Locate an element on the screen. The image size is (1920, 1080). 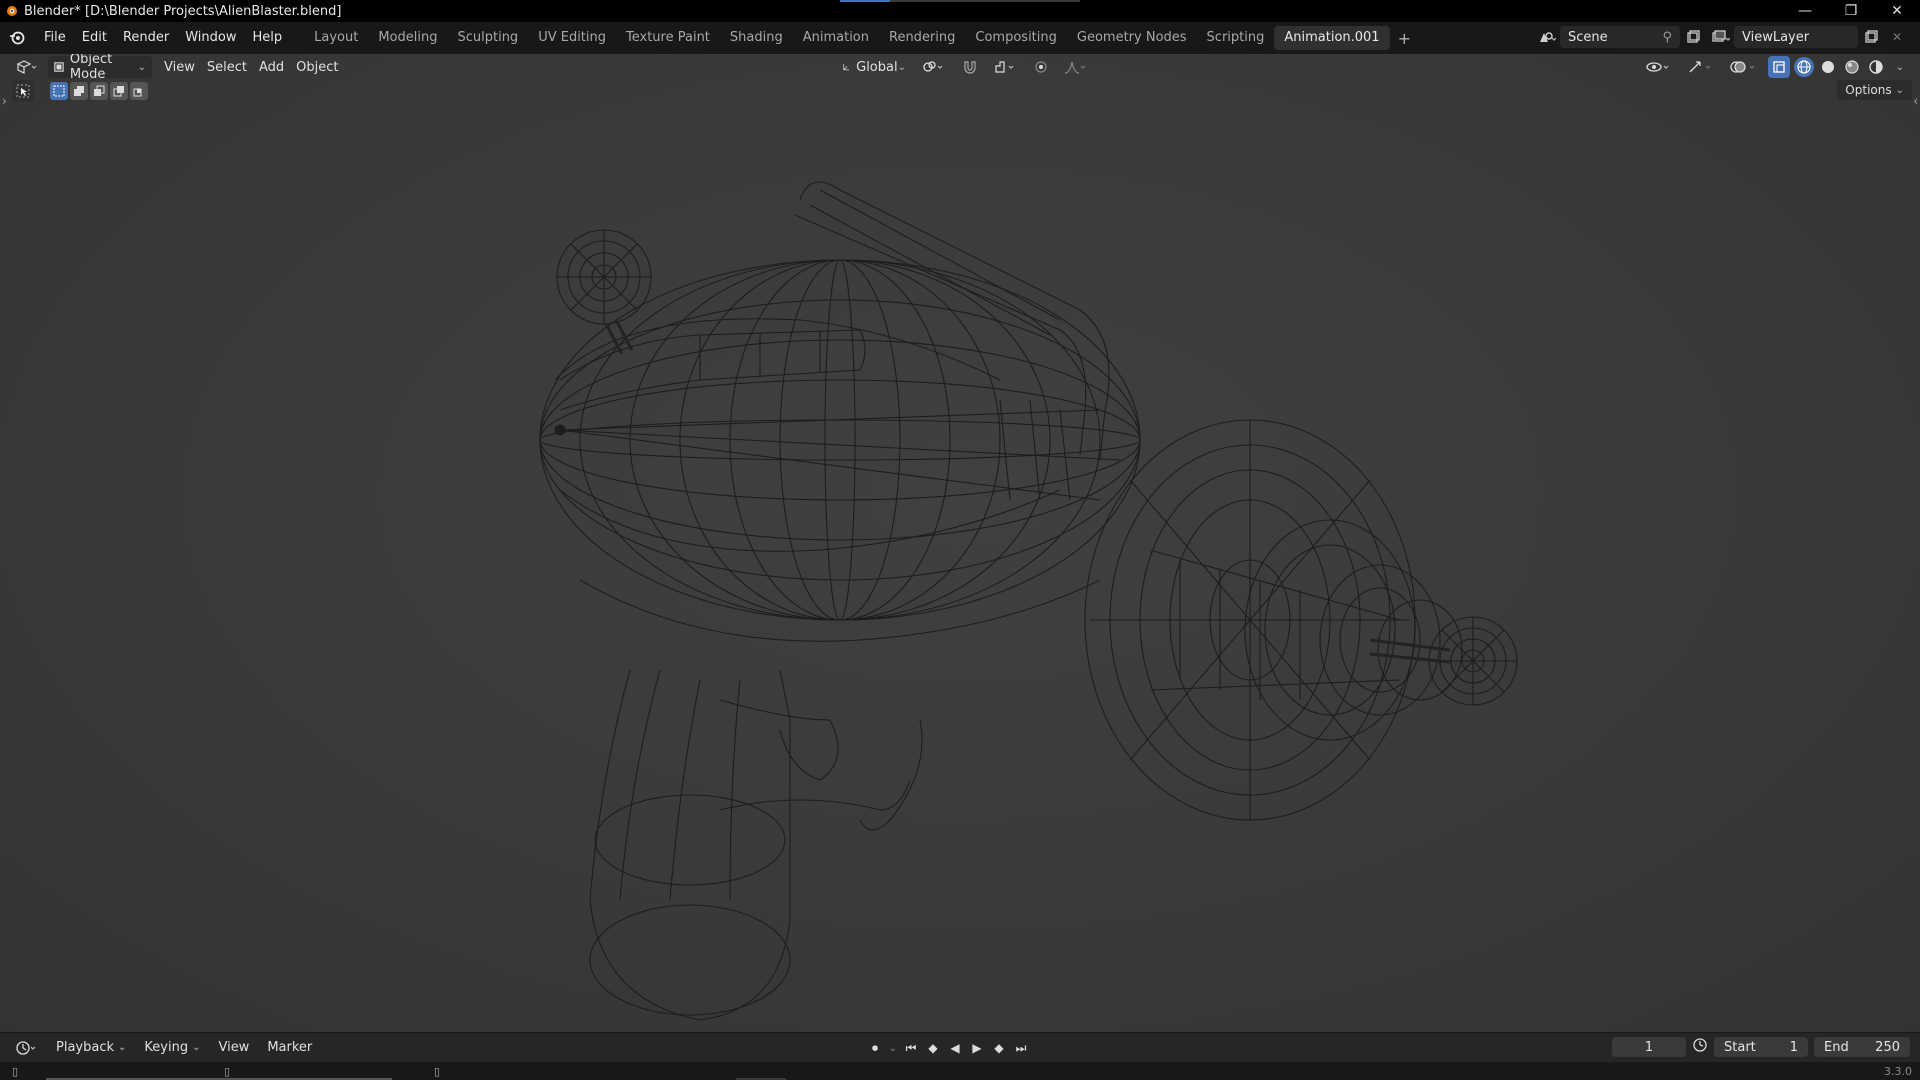
tab-rendering: Rendering is located at coordinates (922, 38).